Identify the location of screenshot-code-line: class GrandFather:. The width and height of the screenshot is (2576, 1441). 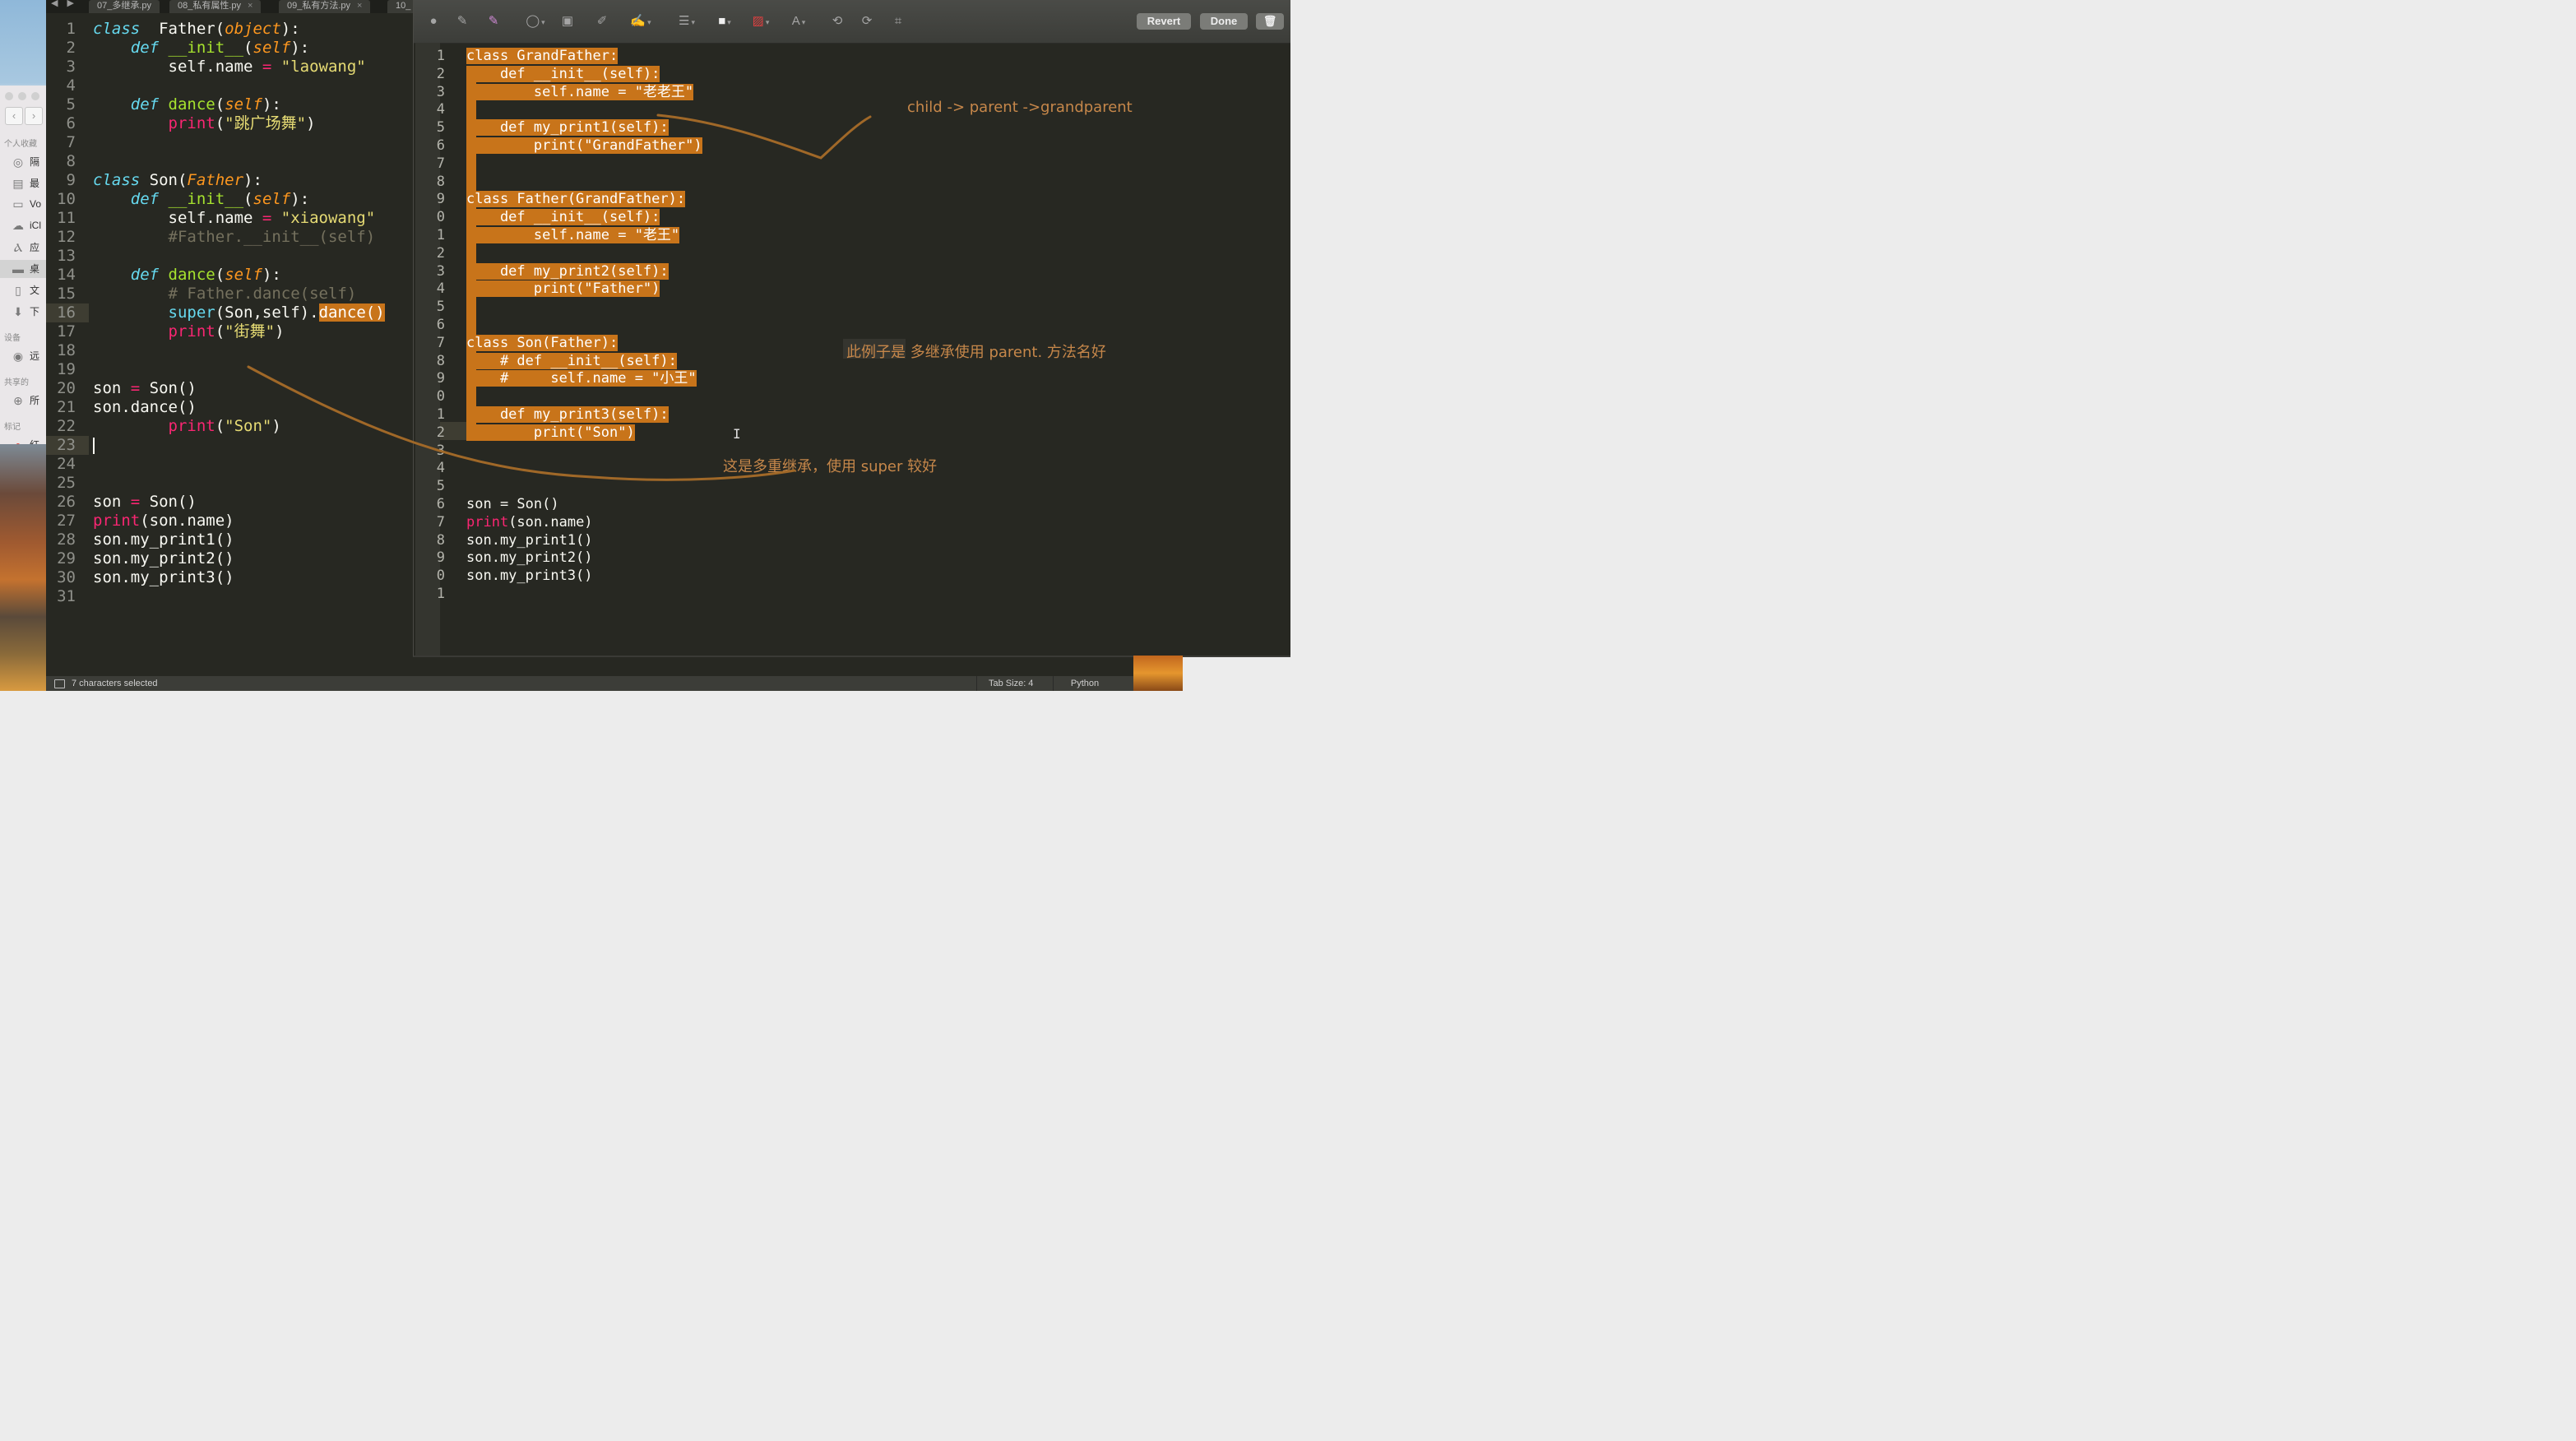
(542, 56).